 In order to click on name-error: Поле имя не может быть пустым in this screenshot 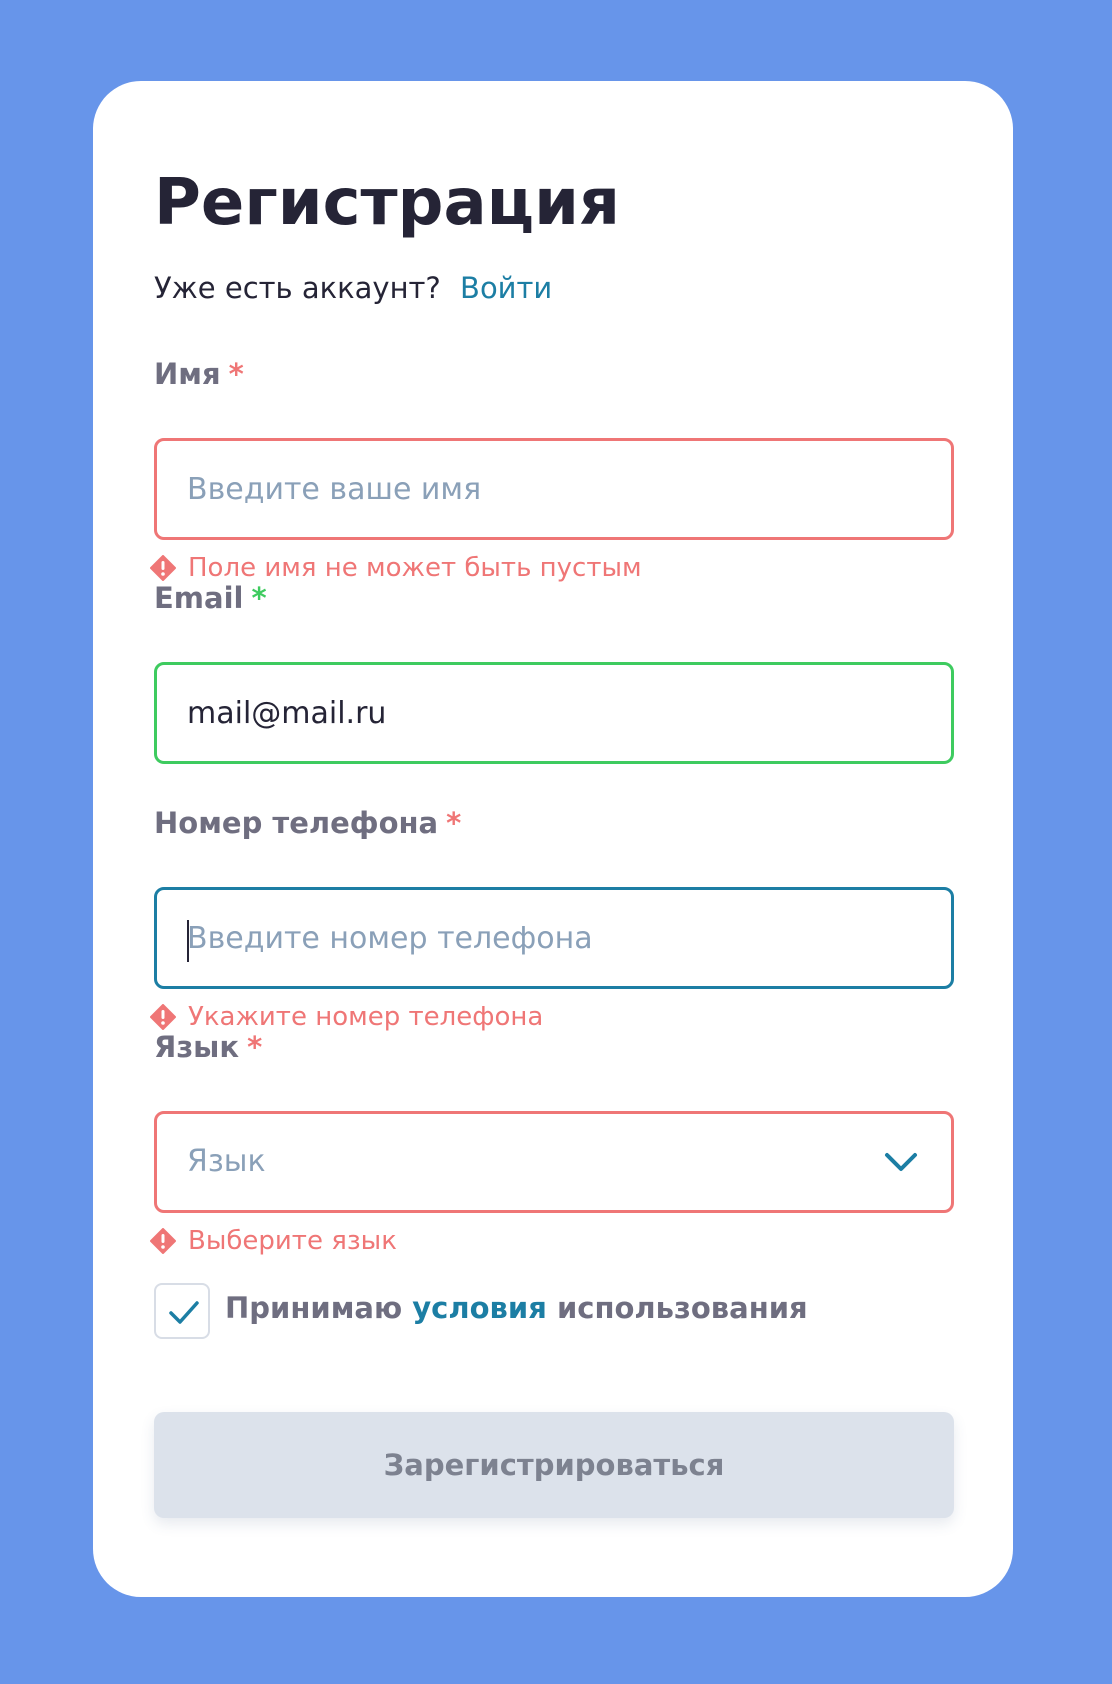, I will do `click(396, 568)`.